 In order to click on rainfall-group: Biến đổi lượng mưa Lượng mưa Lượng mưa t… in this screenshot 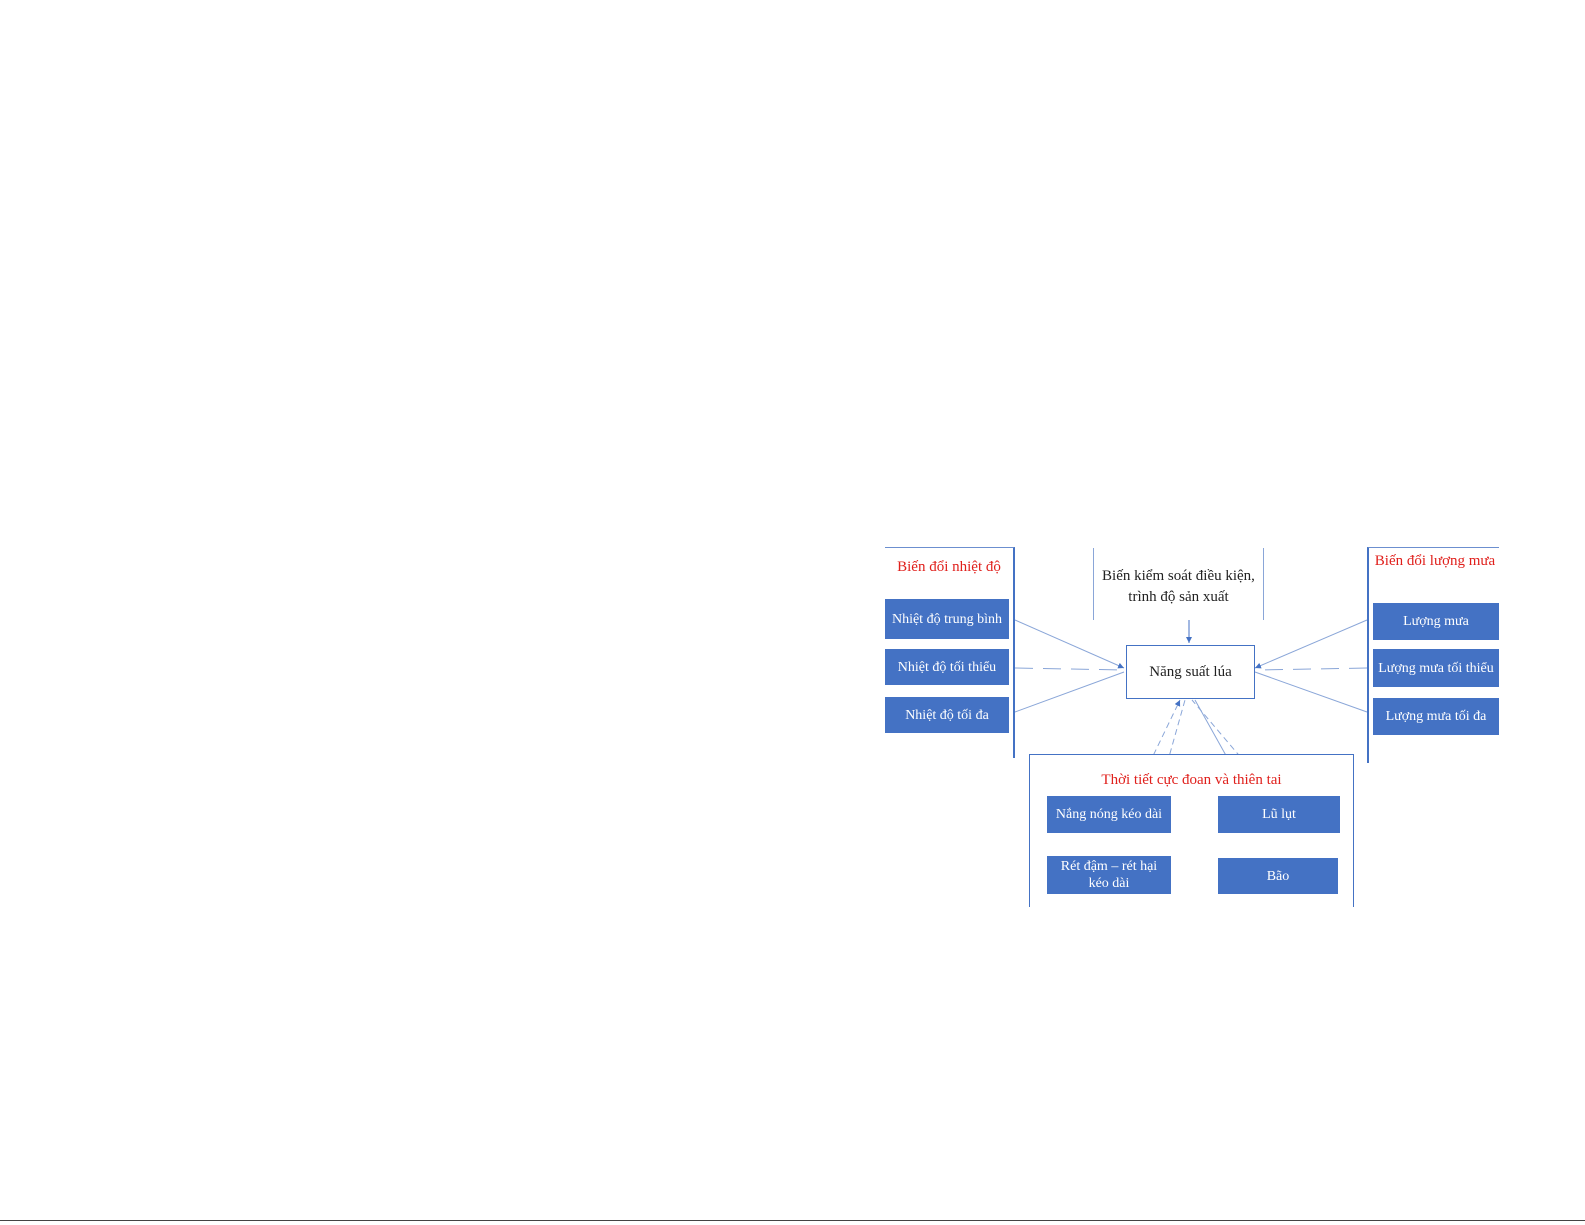, I will do `click(1433, 655)`.